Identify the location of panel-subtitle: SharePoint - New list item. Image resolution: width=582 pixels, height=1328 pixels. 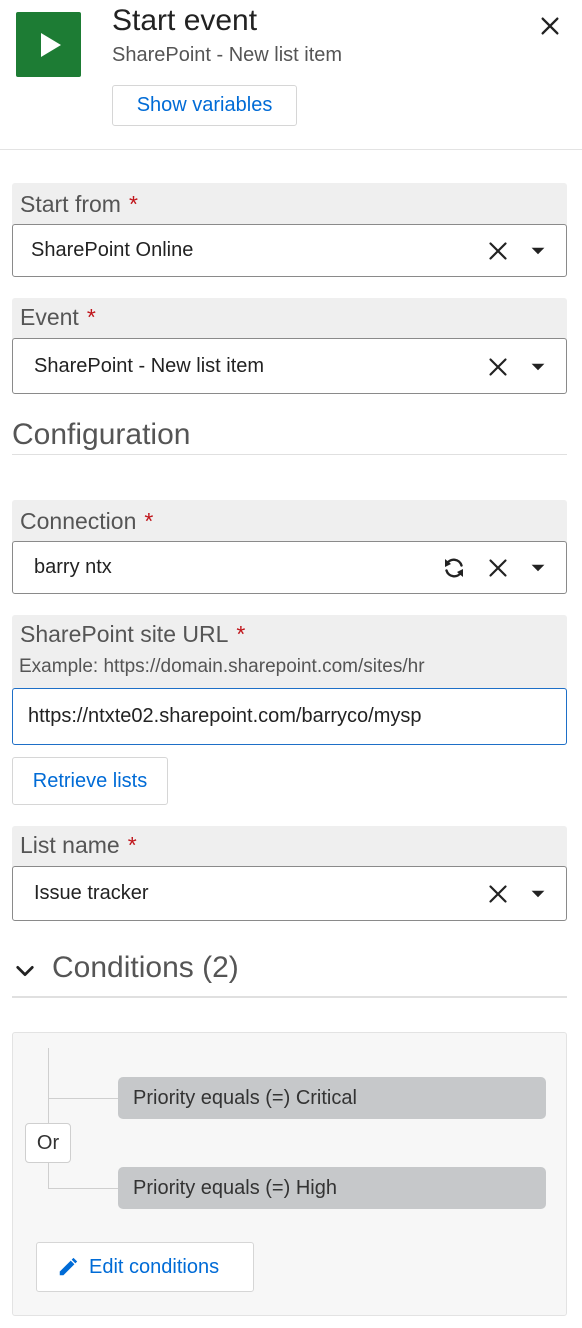
(227, 55).